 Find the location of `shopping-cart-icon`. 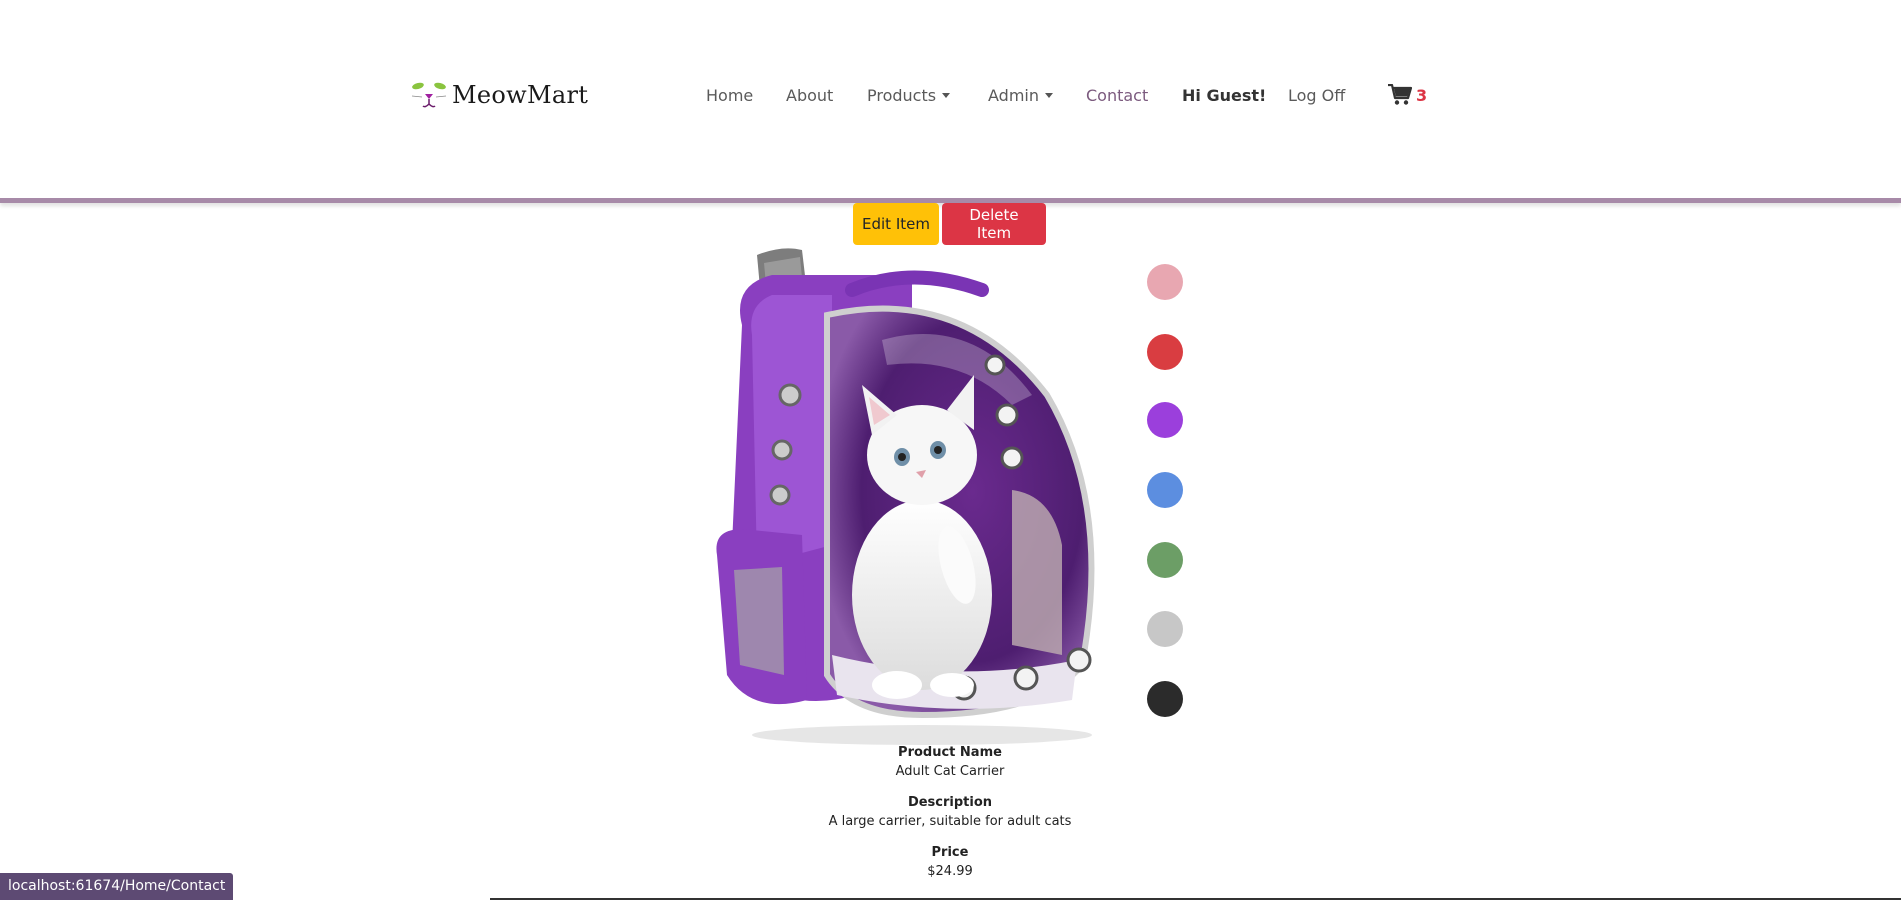

shopping-cart-icon is located at coordinates (1400, 94).